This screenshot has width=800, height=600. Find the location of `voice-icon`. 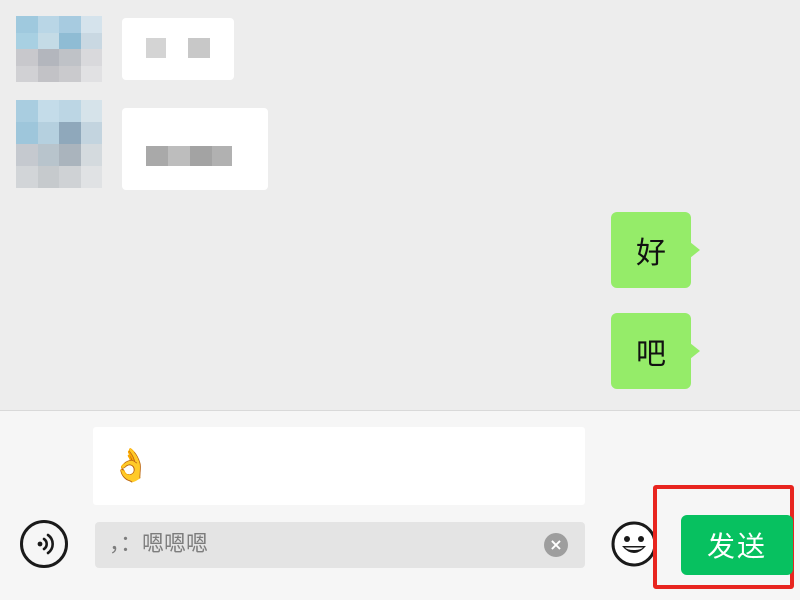

voice-icon is located at coordinates (45, 544).